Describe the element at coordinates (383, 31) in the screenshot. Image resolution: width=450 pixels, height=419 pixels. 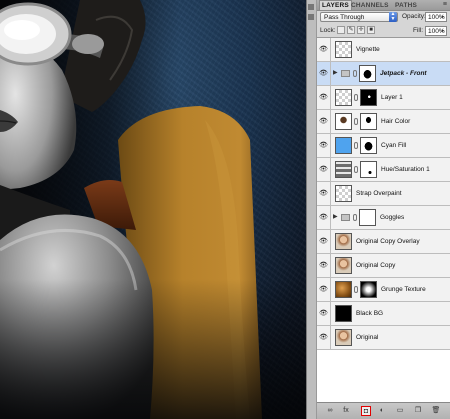
I see `lock-row: Lock: ✎ ✛ ■ Fill: 100% ▸` at that location.